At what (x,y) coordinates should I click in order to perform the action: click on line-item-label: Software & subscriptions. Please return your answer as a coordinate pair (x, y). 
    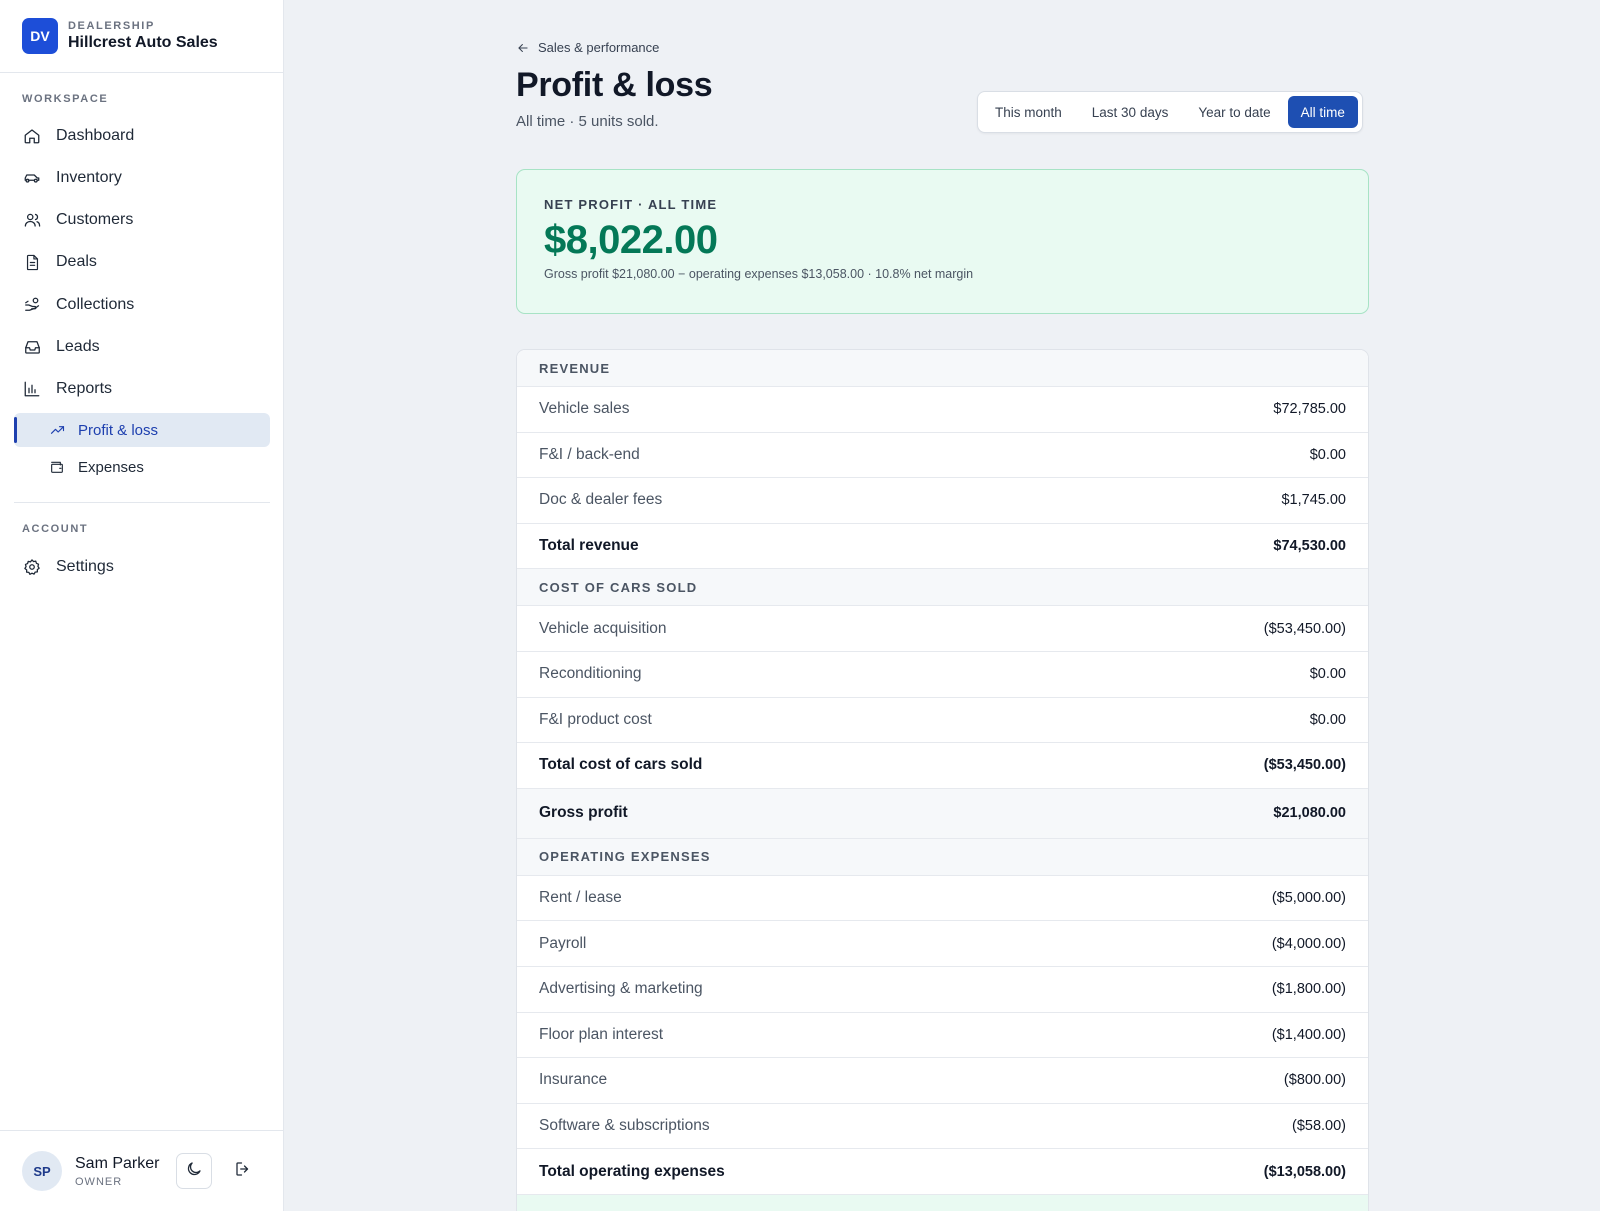
    Looking at the image, I should click on (624, 1126).